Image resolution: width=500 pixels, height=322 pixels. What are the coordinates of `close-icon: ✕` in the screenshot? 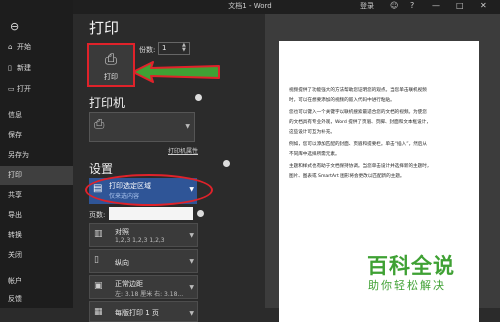 It's located at (483, 5).